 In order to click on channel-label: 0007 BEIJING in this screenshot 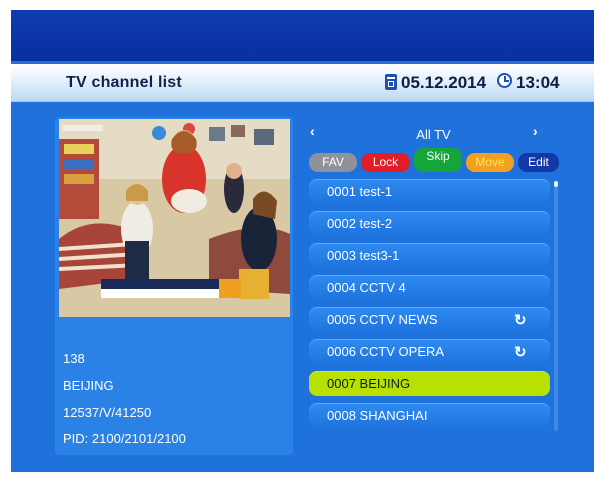, I will do `click(369, 383)`.